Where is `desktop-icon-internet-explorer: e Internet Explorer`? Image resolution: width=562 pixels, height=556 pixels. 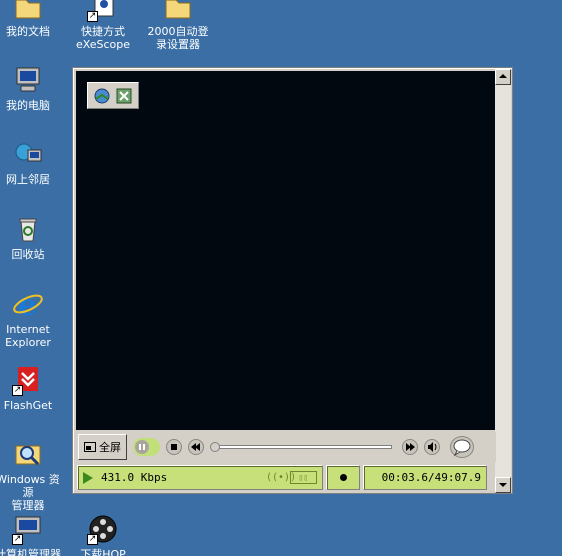
desktop-icon-internet-explorer: e Internet Explorer is located at coordinates (32, 318).